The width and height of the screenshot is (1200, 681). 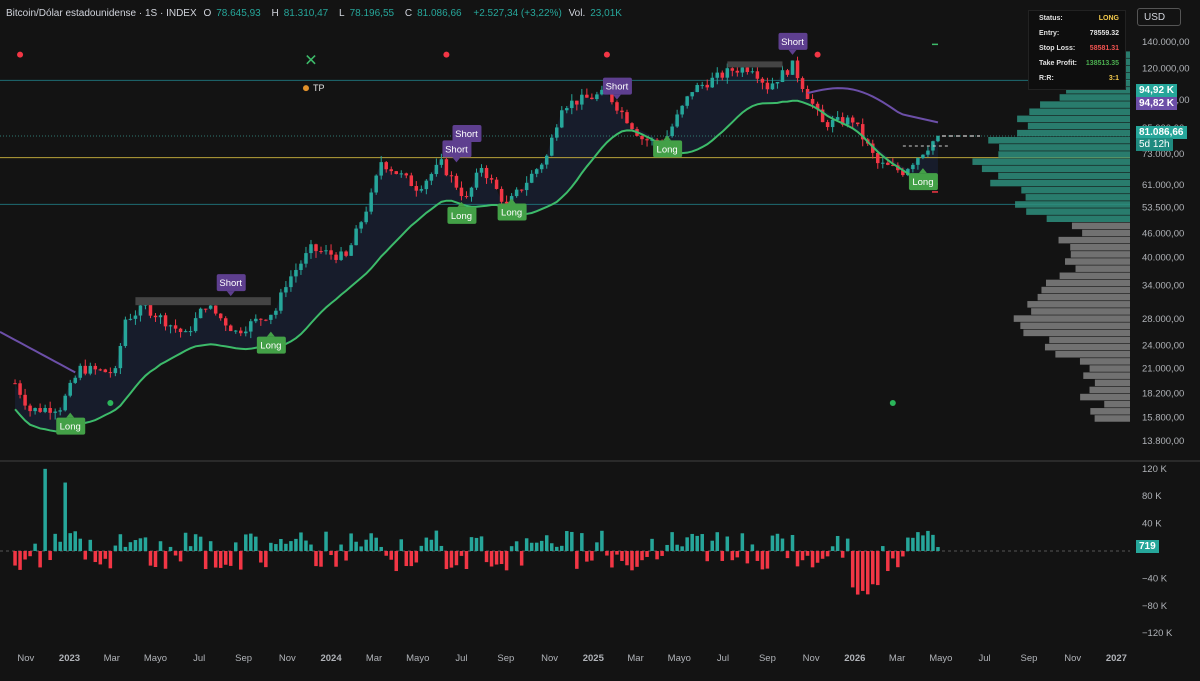 I want to click on countdown-tag: 5d 12h, so click(x=1154, y=144).